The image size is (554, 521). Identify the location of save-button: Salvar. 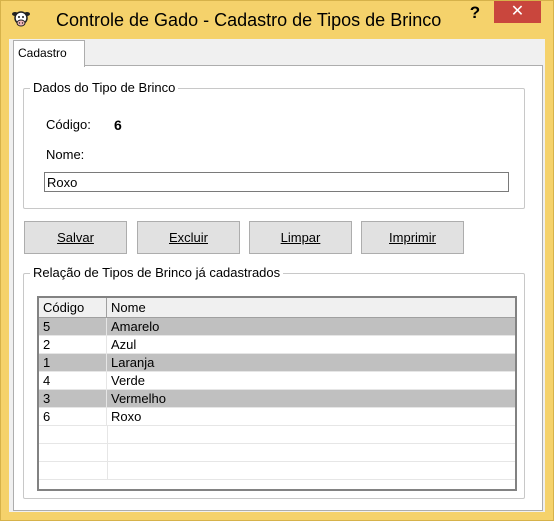
(75, 237).